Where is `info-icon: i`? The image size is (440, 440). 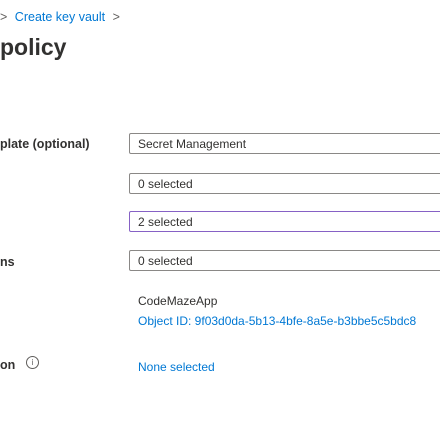 info-icon: i is located at coordinates (32, 362).